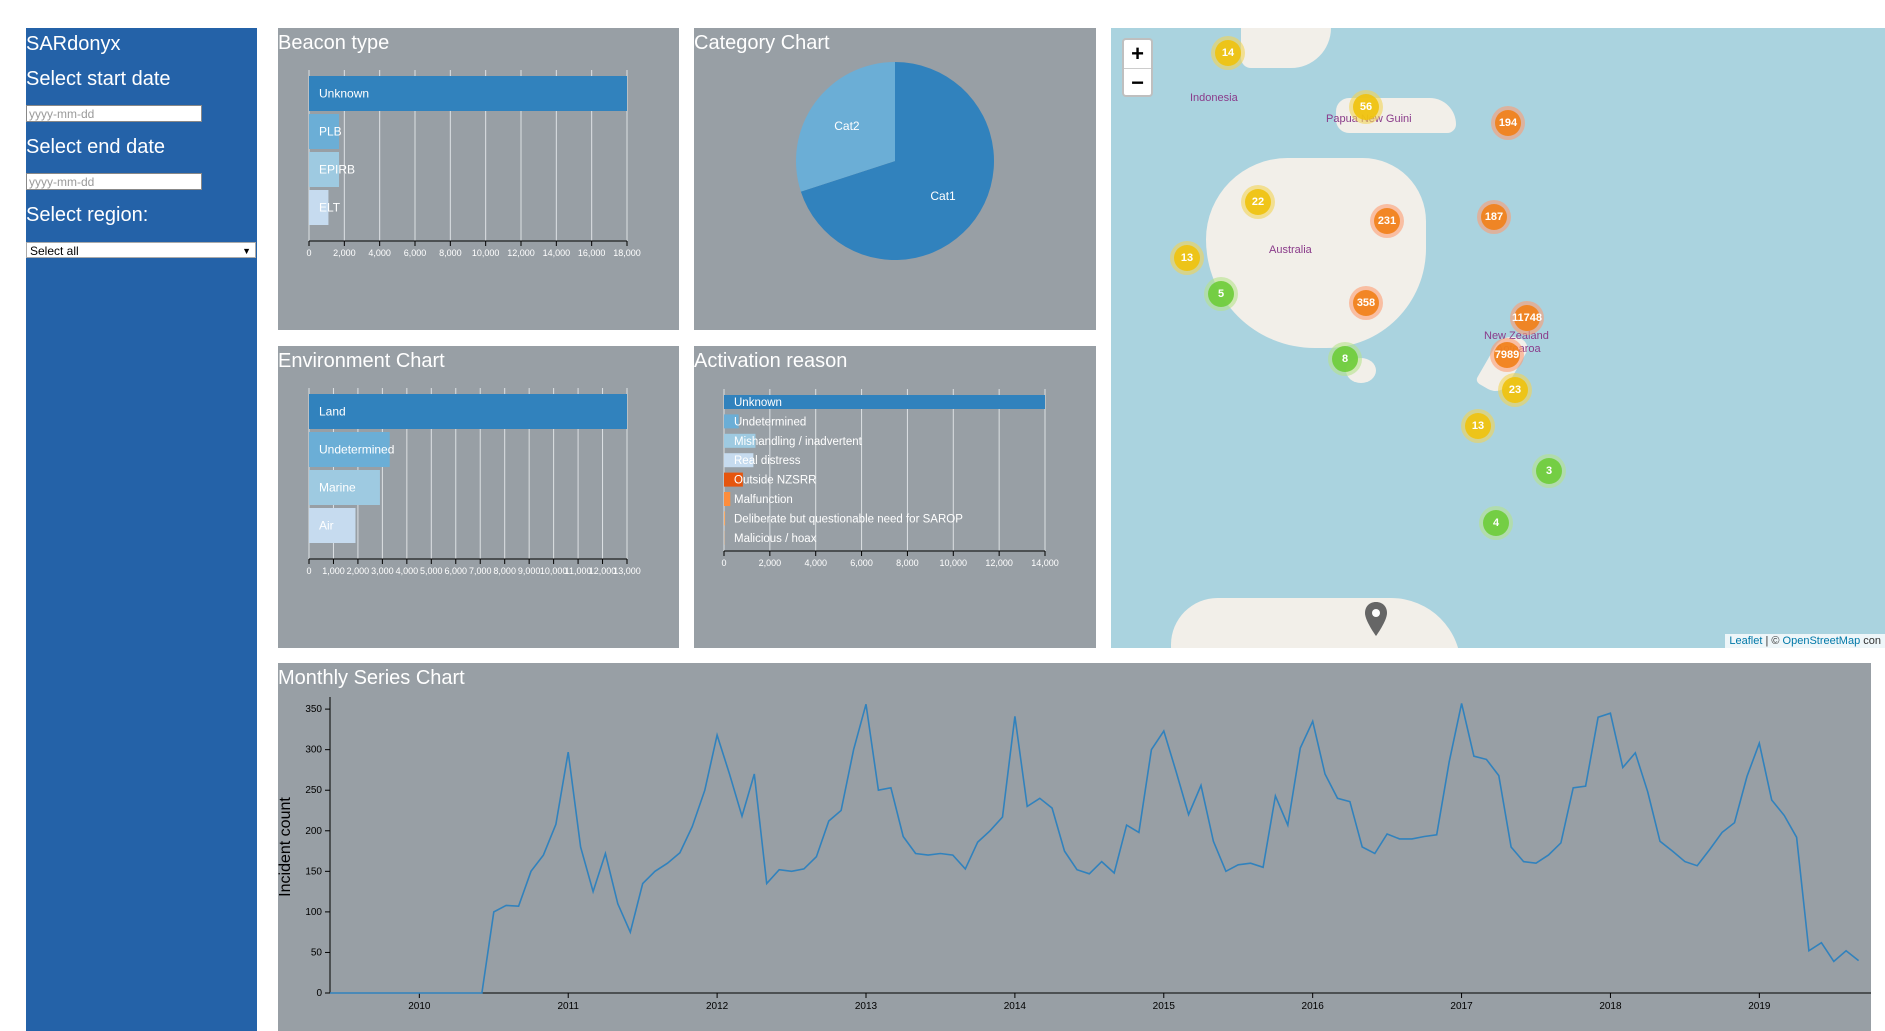  Describe the element at coordinates (568, 1006) in the screenshot. I see `x-tick-label: 2011` at that location.